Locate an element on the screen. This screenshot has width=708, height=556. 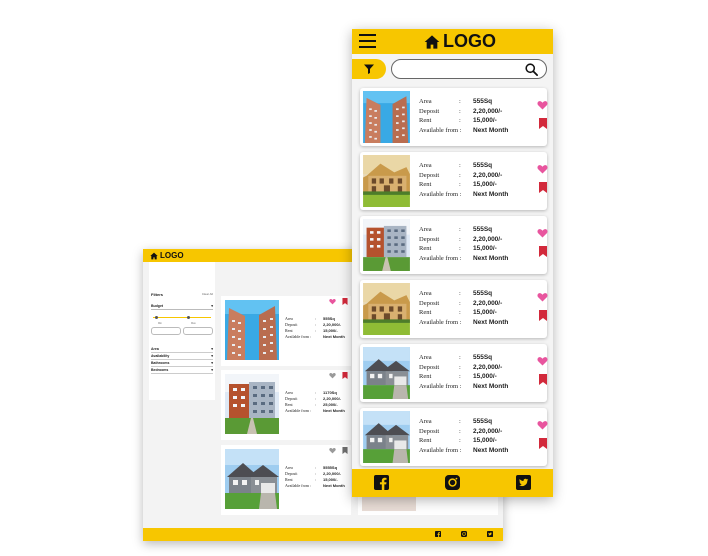
desktop-logo-text: LOGO is located at coordinates (172, 255).